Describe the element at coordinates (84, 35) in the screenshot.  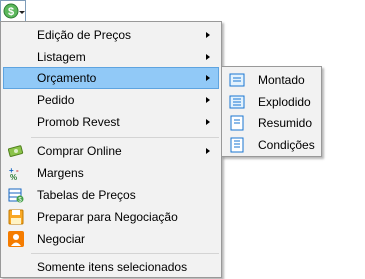
I see `menu-item-label: Edição de Preços` at that location.